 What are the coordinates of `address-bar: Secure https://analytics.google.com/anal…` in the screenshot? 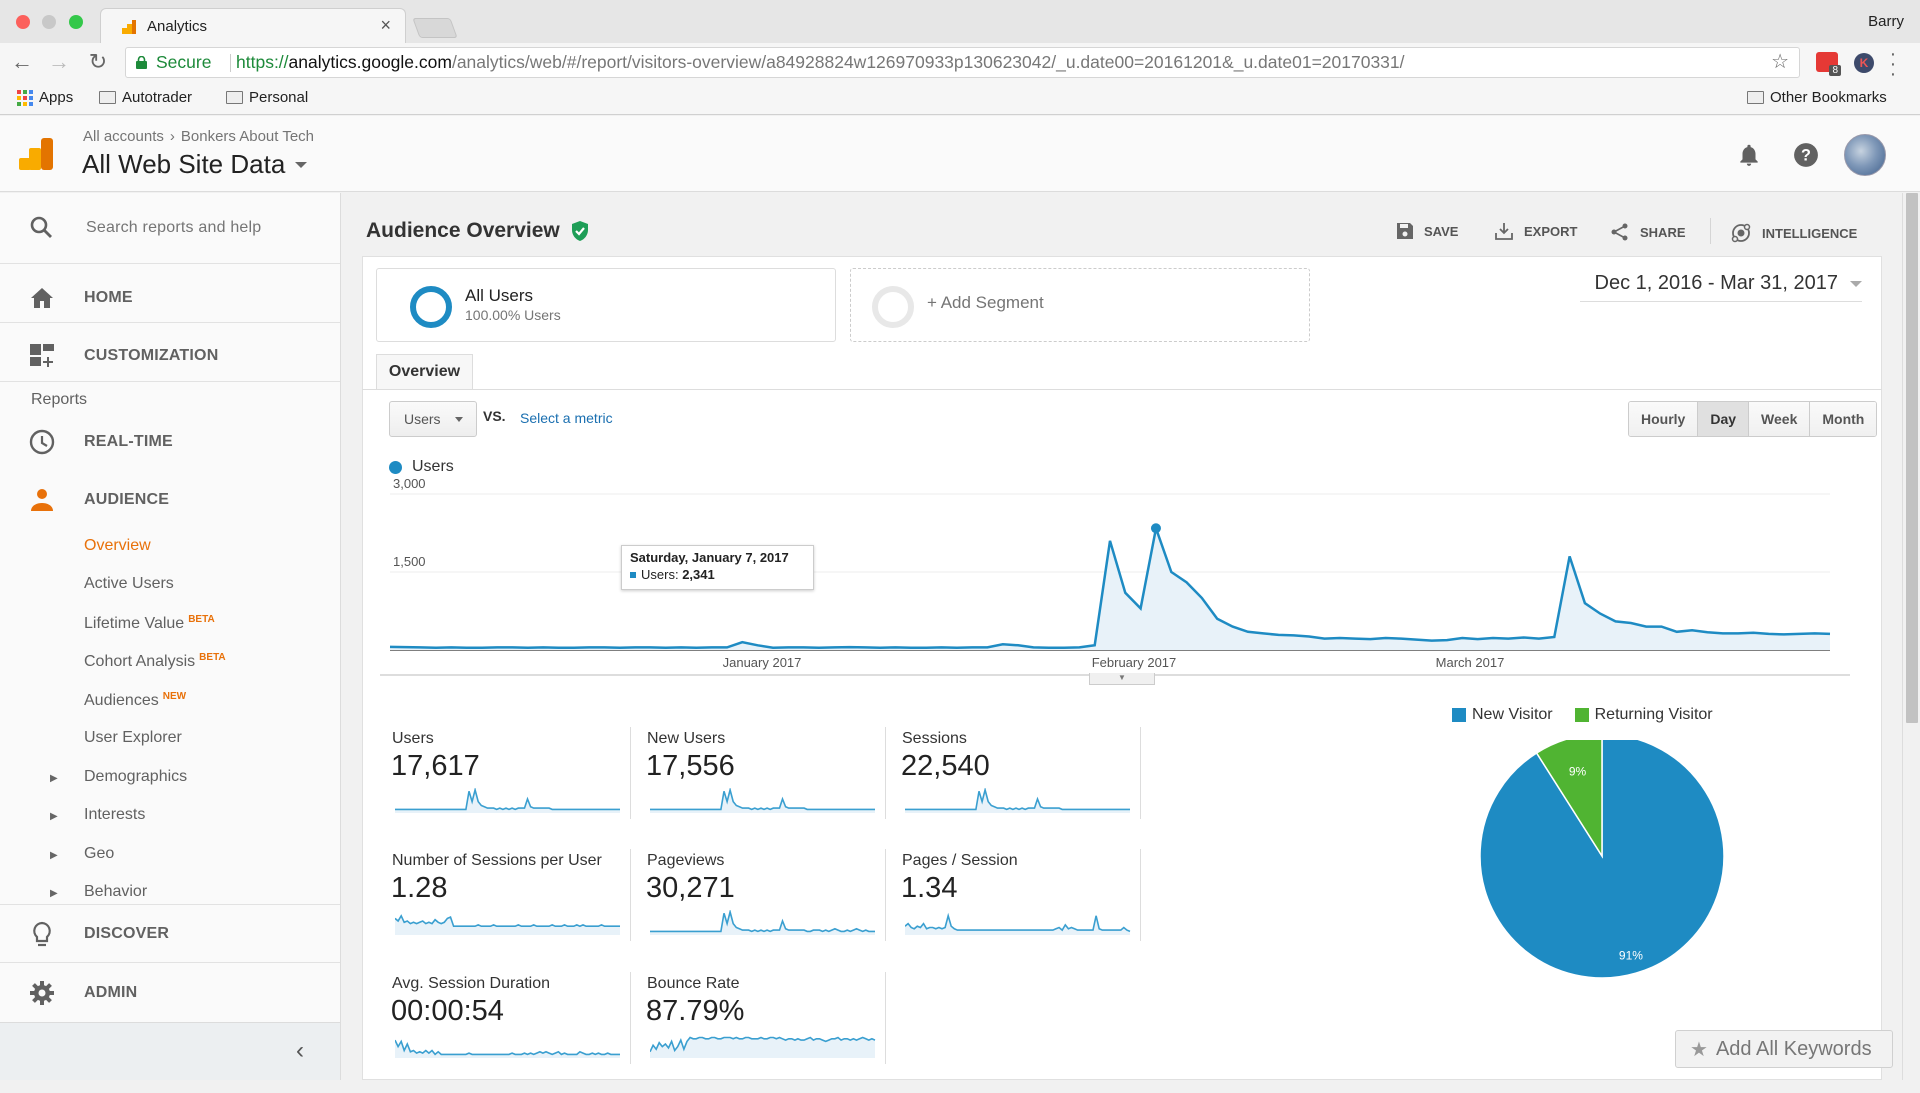 It's located at (962, 62).